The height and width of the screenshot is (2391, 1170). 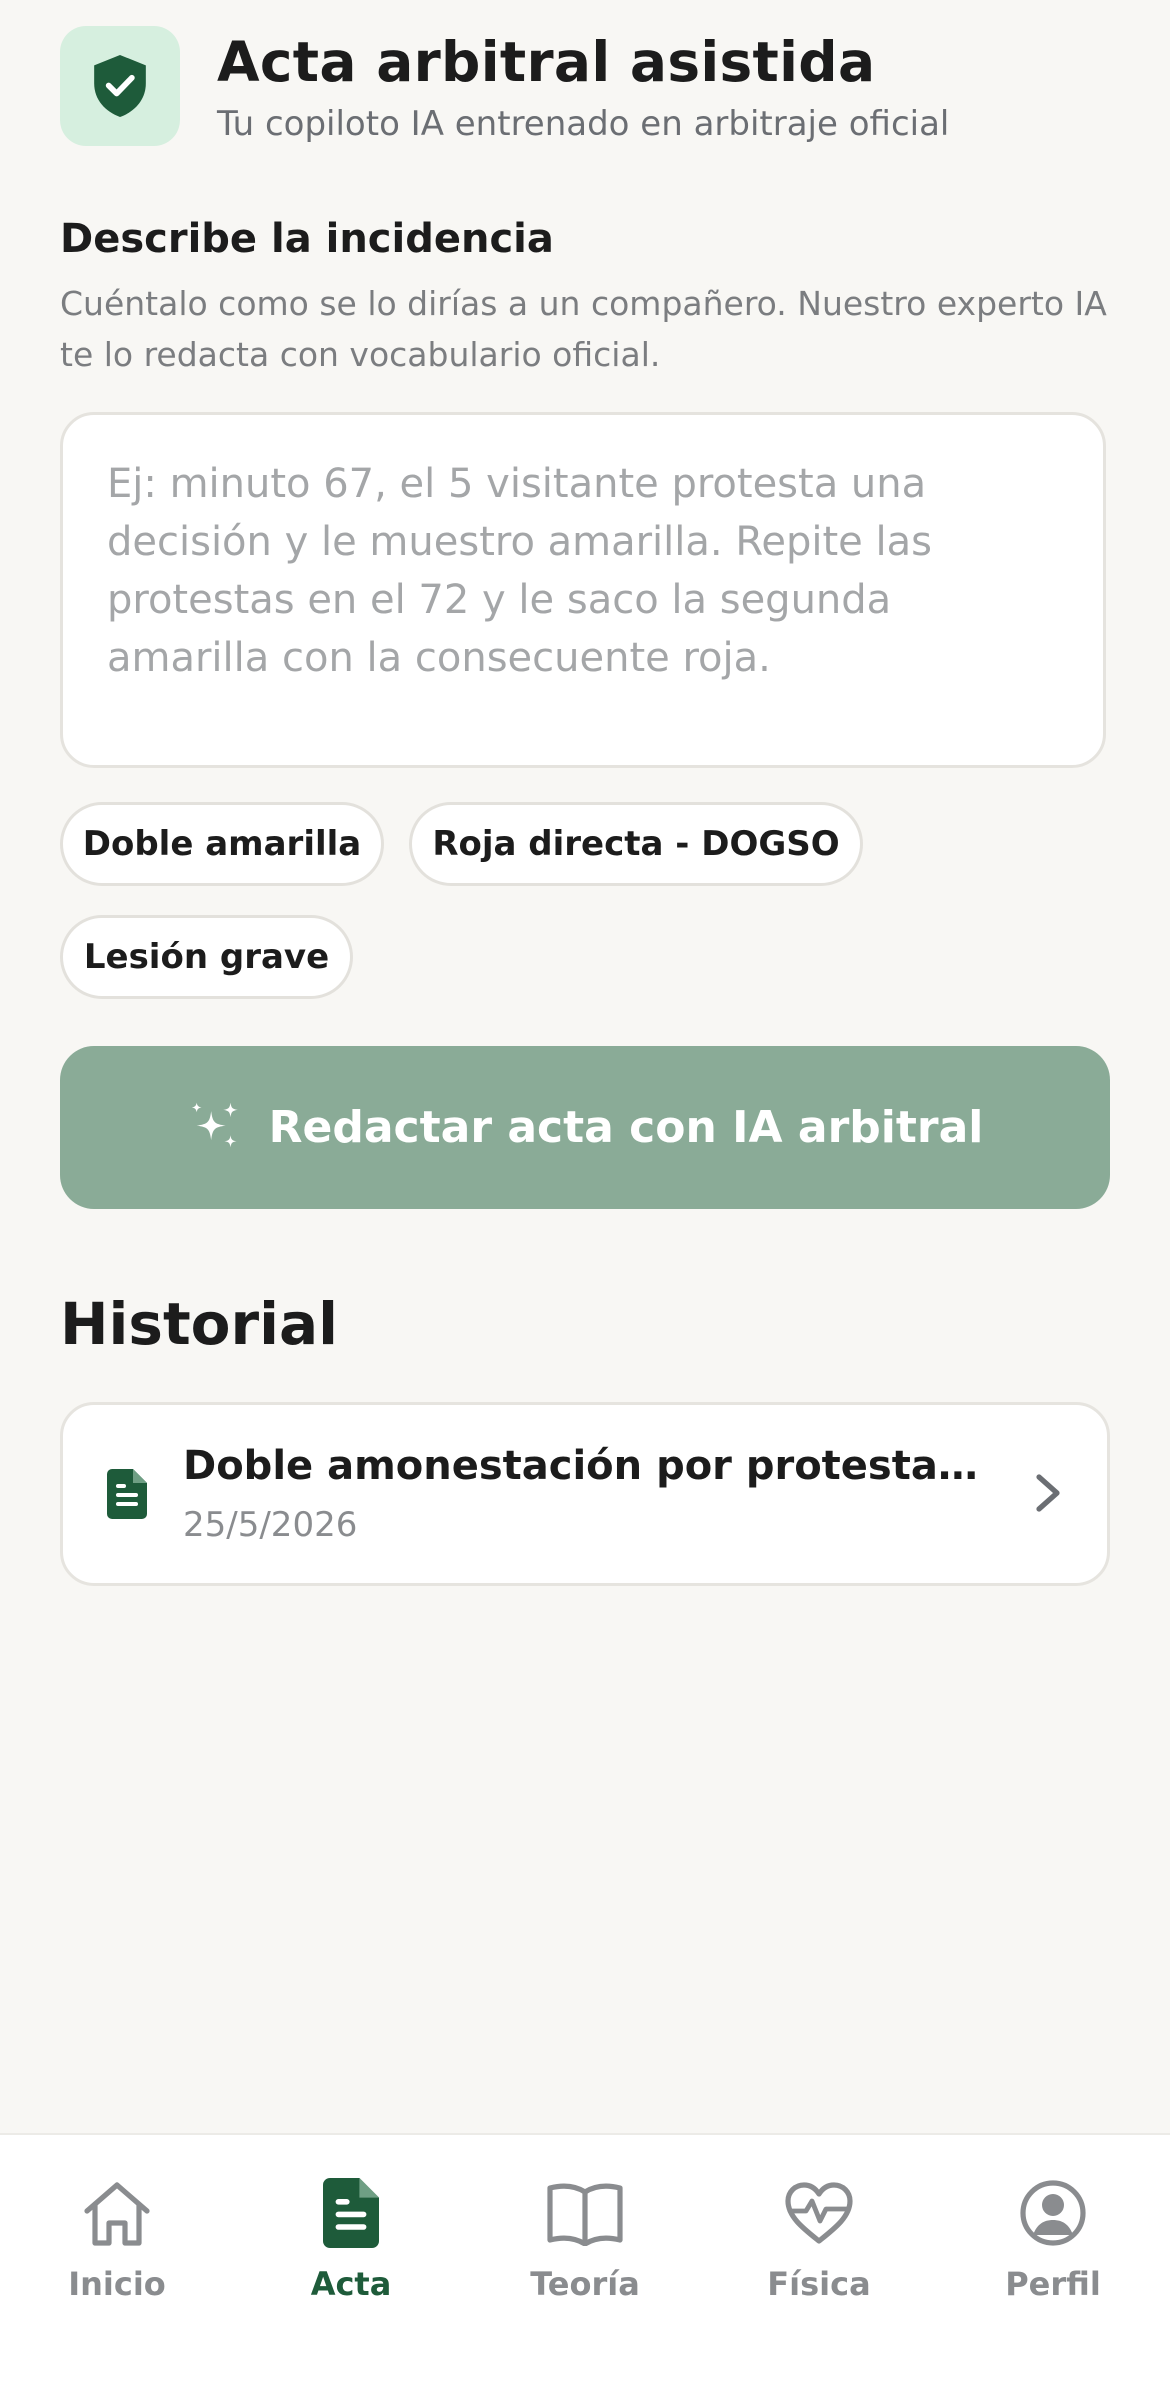 What do you see at coordinates (206, 957) in the screenshot?
I see `chip-lesion-grave: Lesión grave` at bounding box center [206, 957].